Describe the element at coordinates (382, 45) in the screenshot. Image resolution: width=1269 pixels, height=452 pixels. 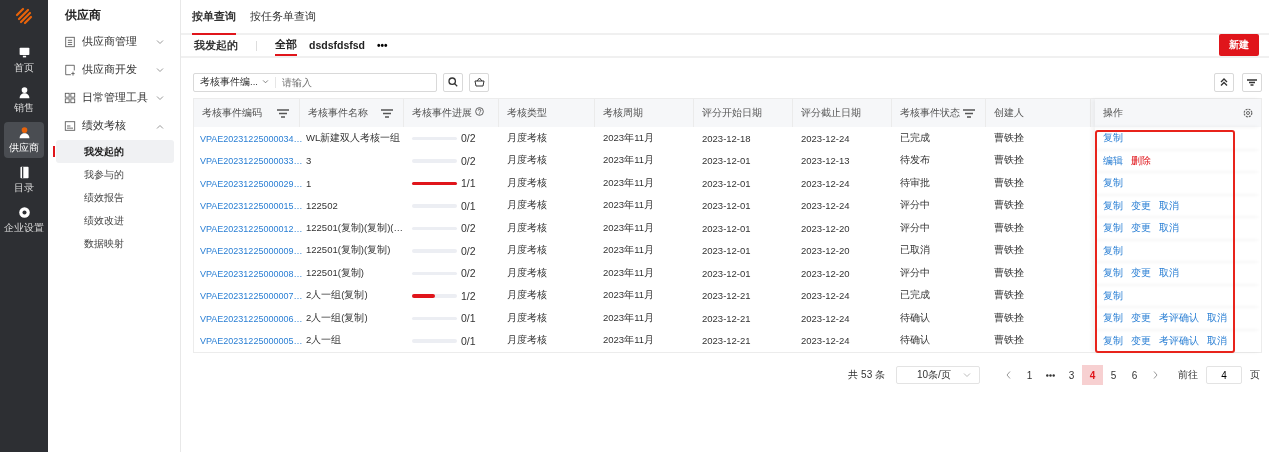
I see `more-button: •••` at that location.